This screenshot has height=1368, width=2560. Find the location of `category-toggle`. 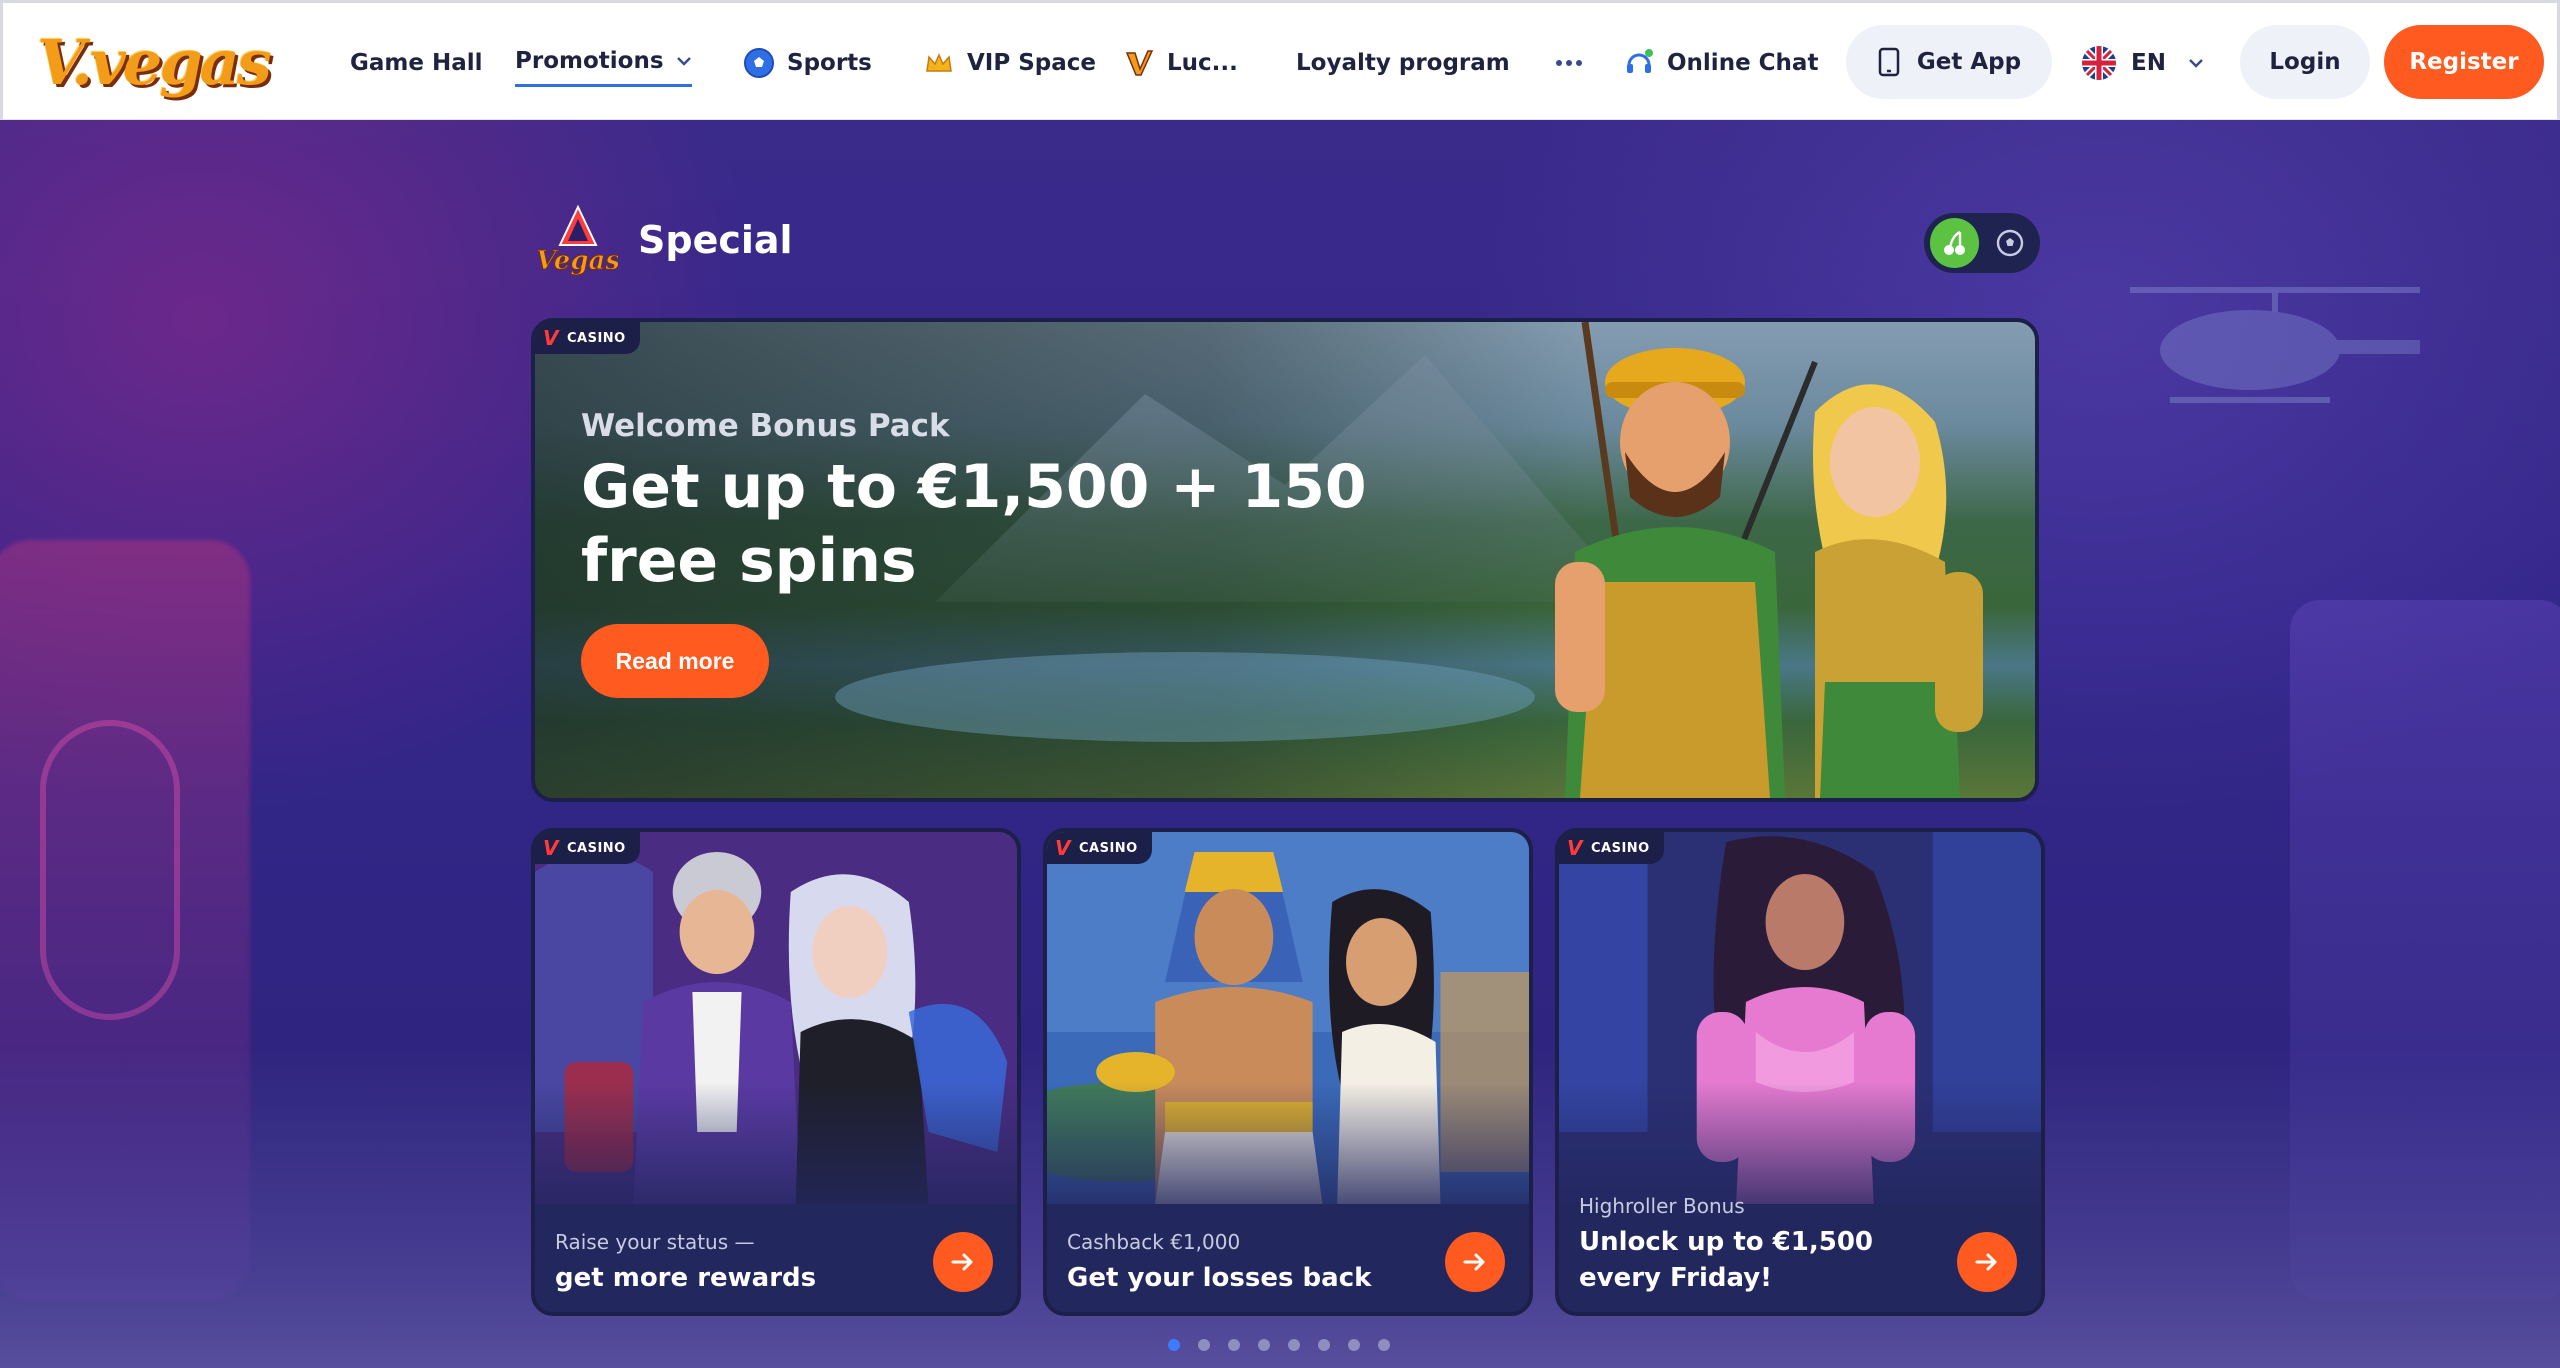

category-toggle is located at coordinates (1982, 243).